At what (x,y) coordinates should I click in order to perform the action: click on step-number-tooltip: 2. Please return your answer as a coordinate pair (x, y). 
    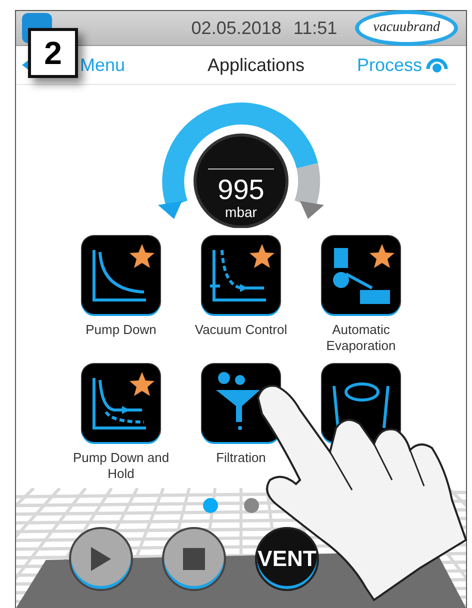
    Looking at the image, I should click on (53, 53).